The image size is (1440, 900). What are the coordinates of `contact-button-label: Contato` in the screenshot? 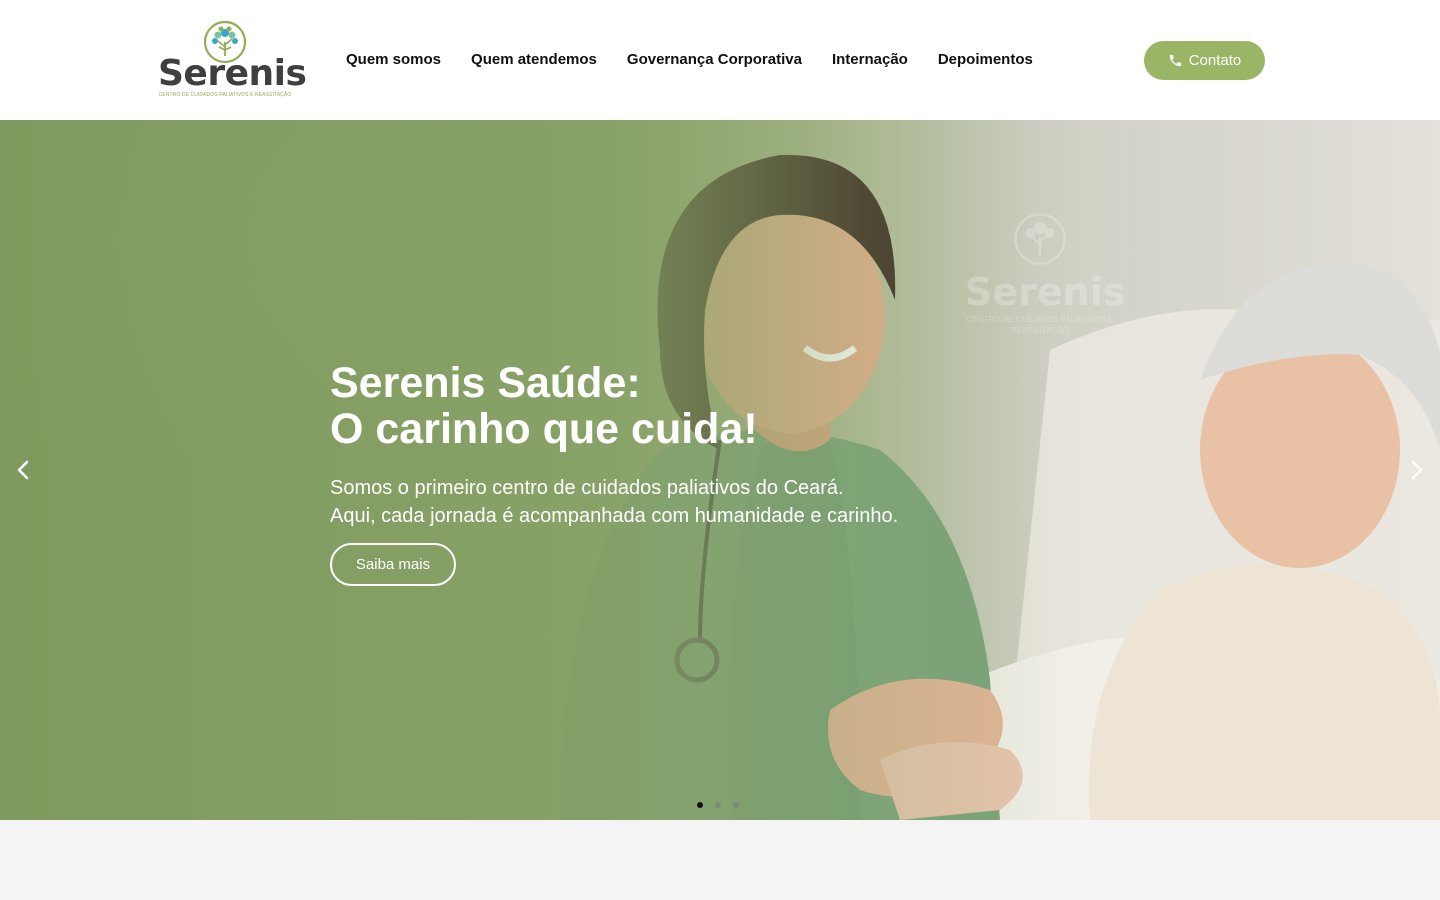 It's located at (1215, 60).